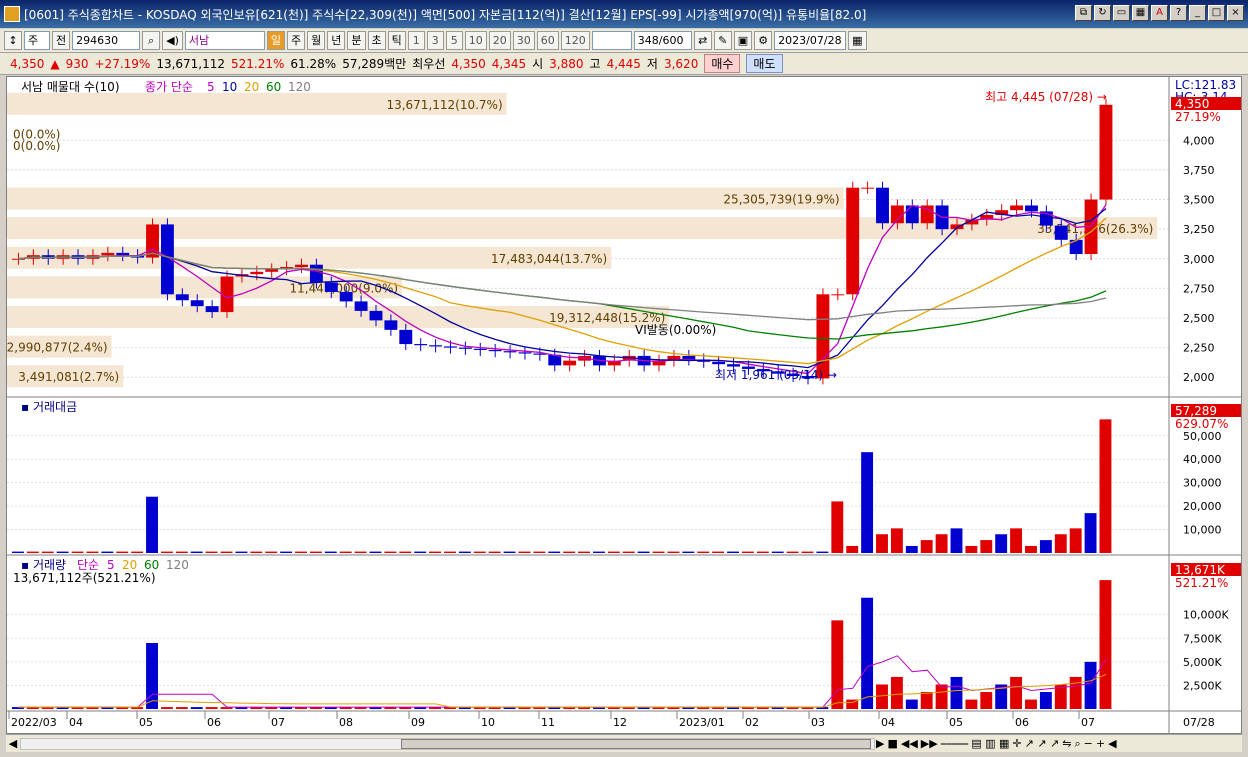  Describe the element at coordinates (547, 40) in the screenshot. I see `interval-button: 60` at that location.